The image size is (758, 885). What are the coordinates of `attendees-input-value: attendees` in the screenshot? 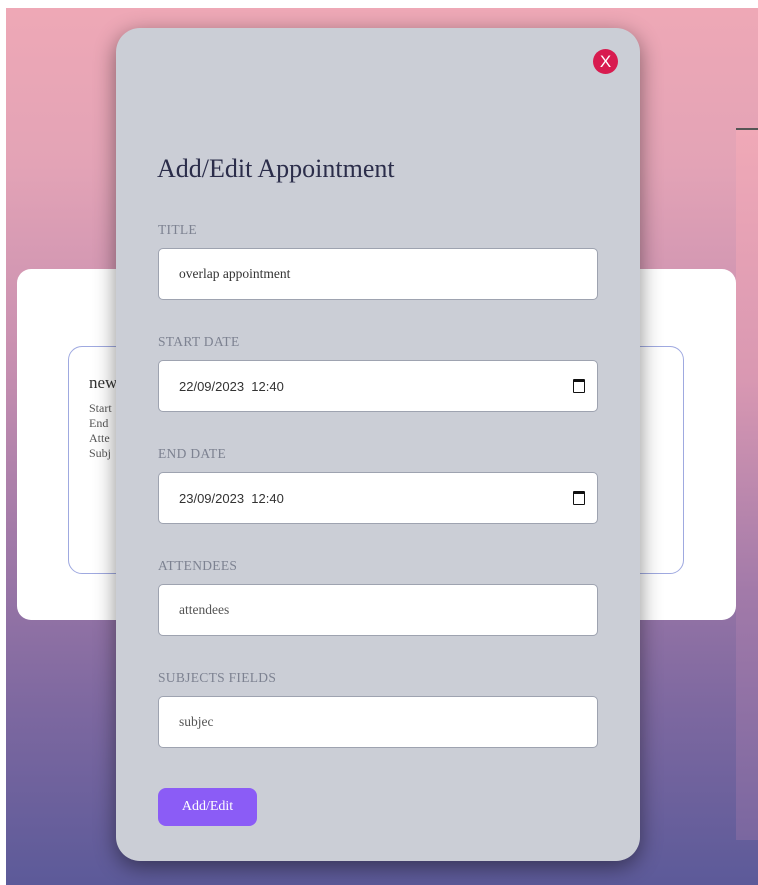 It's located at (204, 609).